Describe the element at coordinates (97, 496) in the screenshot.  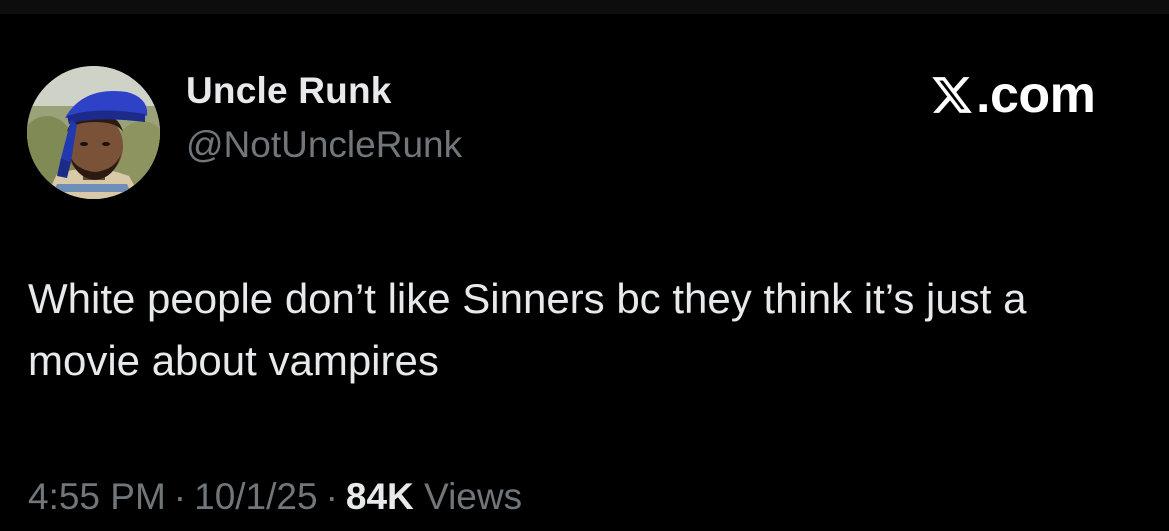
I see `tweet-time: 4:55 PM` at that location.